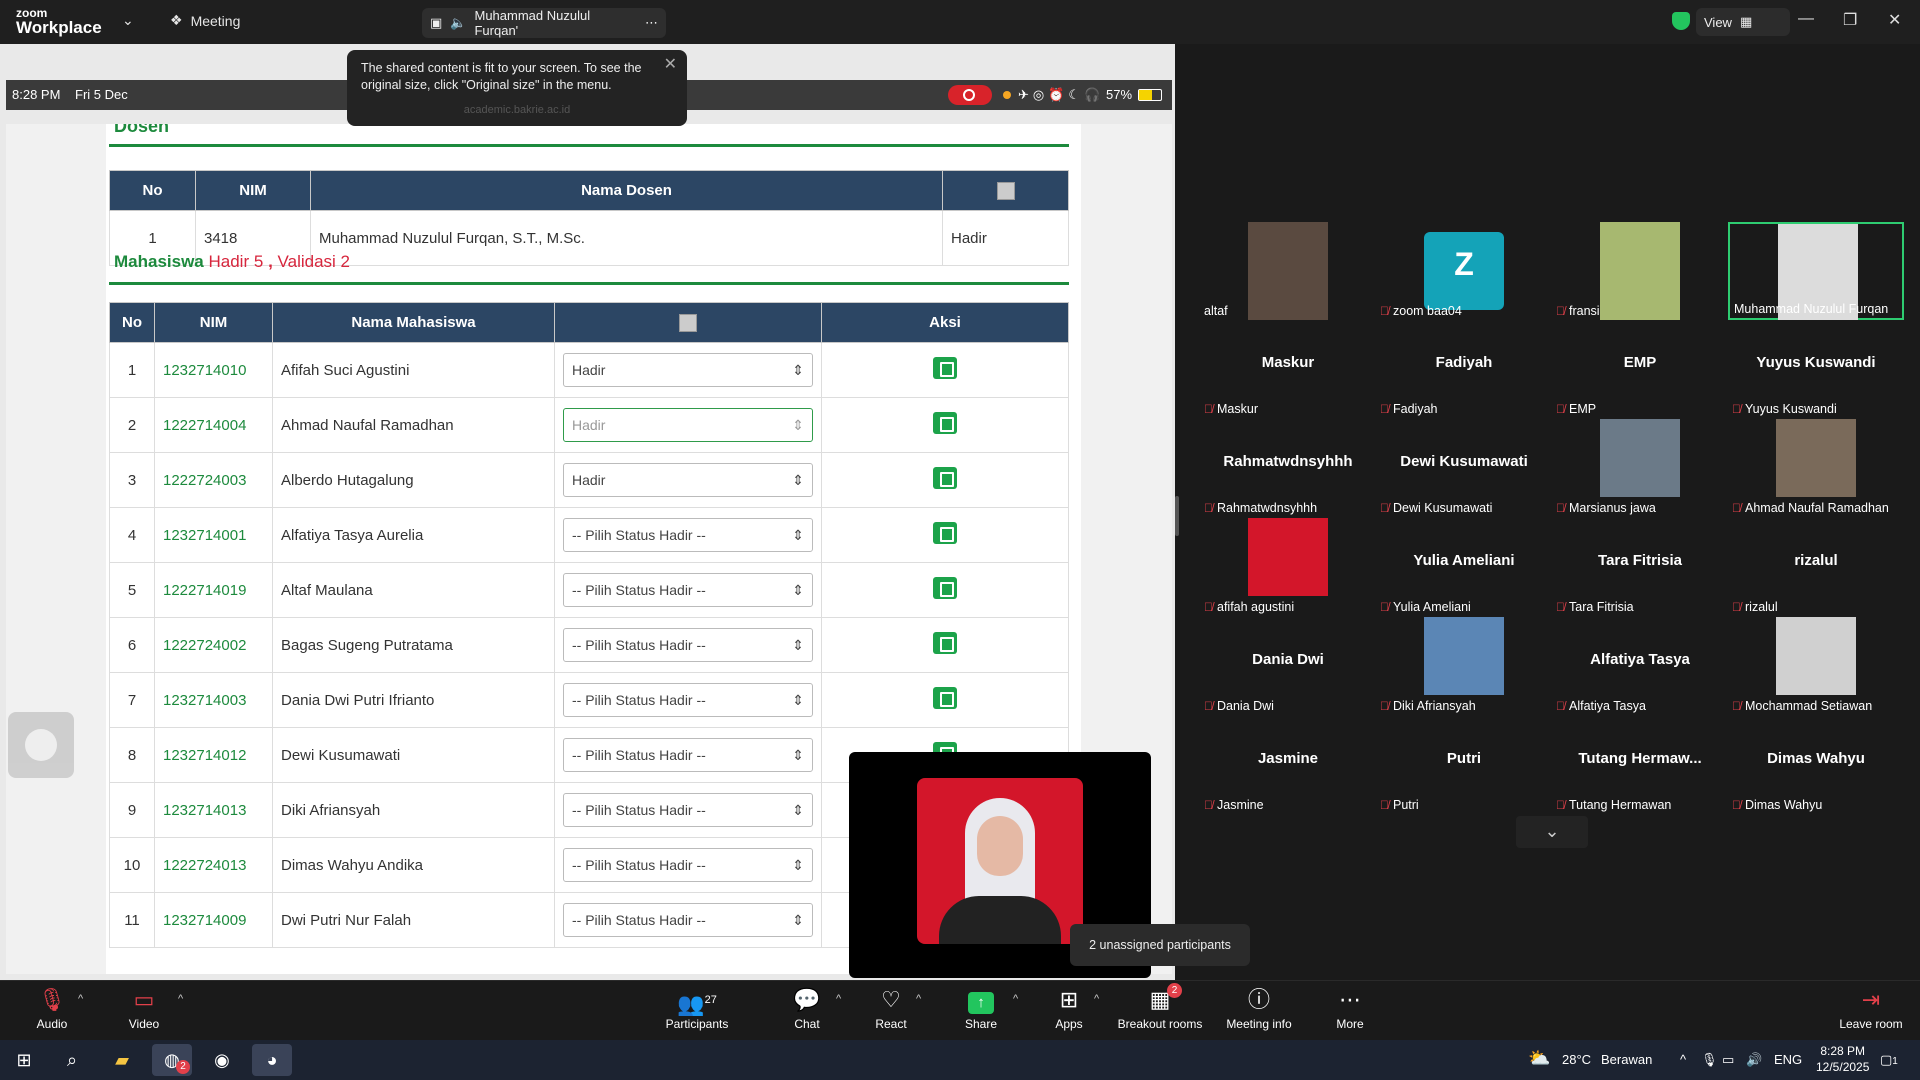  What do you see at coordinates (1640, 271) in the screenshot?
I see `participant-tile: 🎙̸ fransi` at bounding box center [1640, 271].